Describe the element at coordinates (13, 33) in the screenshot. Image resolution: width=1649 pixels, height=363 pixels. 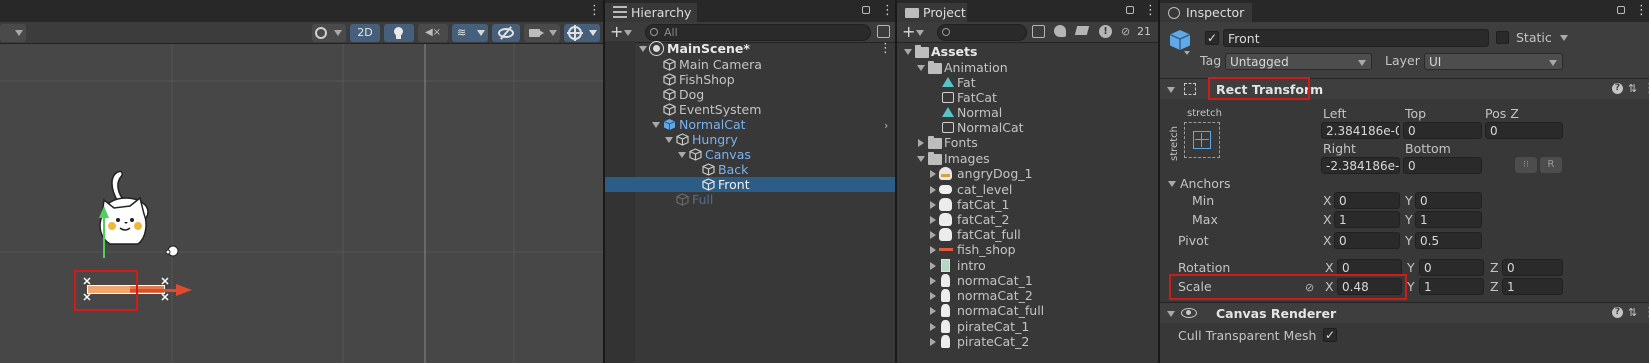
I see `grid-snap-dropdown` at that location.